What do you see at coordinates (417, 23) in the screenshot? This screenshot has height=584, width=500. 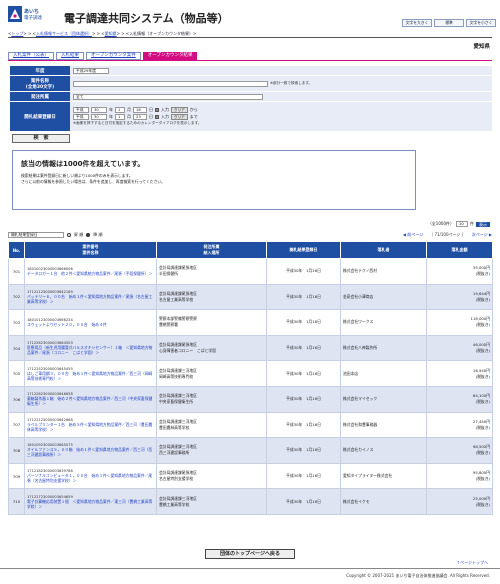 I see `font-large-button: 文字を大きく` at bounding box center [417, 23].